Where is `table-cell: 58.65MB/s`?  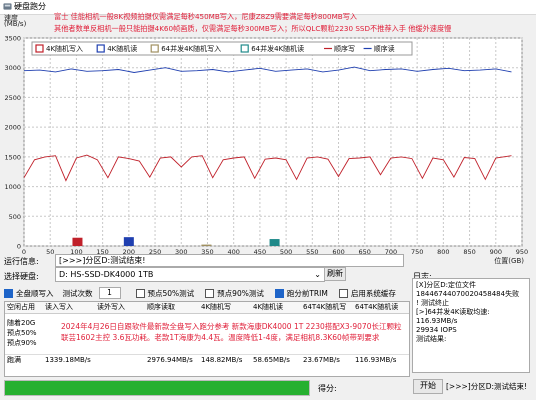 table-cell: 58.65MB/s is located at coordinates (271, 360).